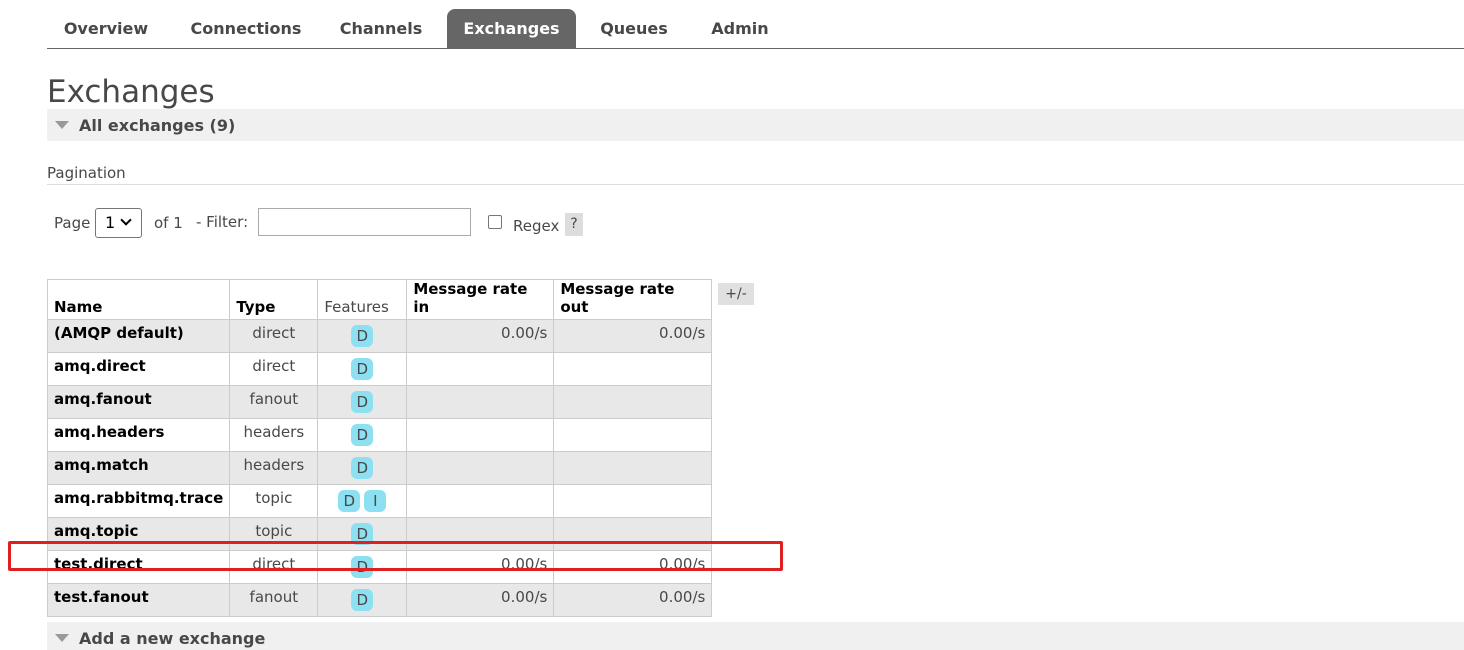 Image resolution: width=1464 pixels, height=650 pixels. What do you see at coordinates (755, 636) in the screenshot?
I see `add-exchange-toggle: Add a new exchange` at bounding box center [755, 636].